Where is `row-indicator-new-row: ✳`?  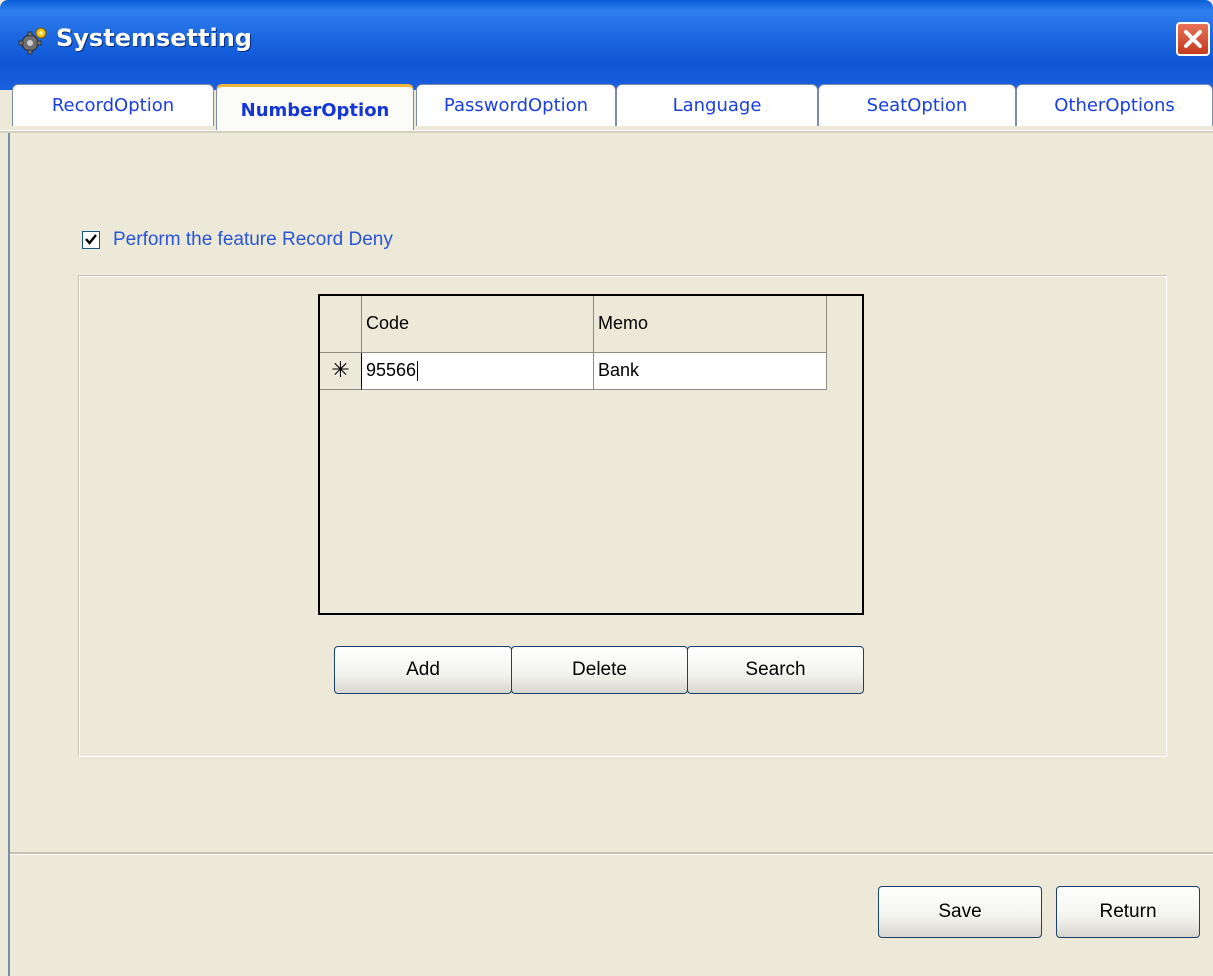
row-indicator-new-row: ✳ is located at coordinates (341, 371).